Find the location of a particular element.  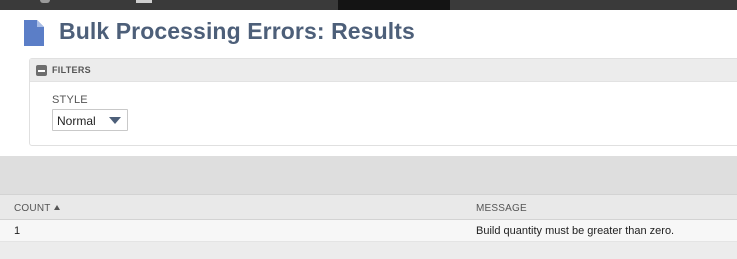

style-dropdown: Normal is located at coordinates (90, 120).